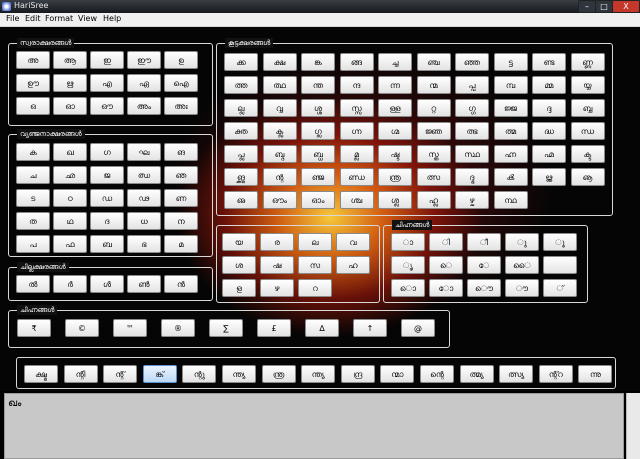 This screenshot has height=459, width=640. Describe the element at coordinates (144, 244) in the screenshot. I see `vyanjana-key: ഭ` at that location.